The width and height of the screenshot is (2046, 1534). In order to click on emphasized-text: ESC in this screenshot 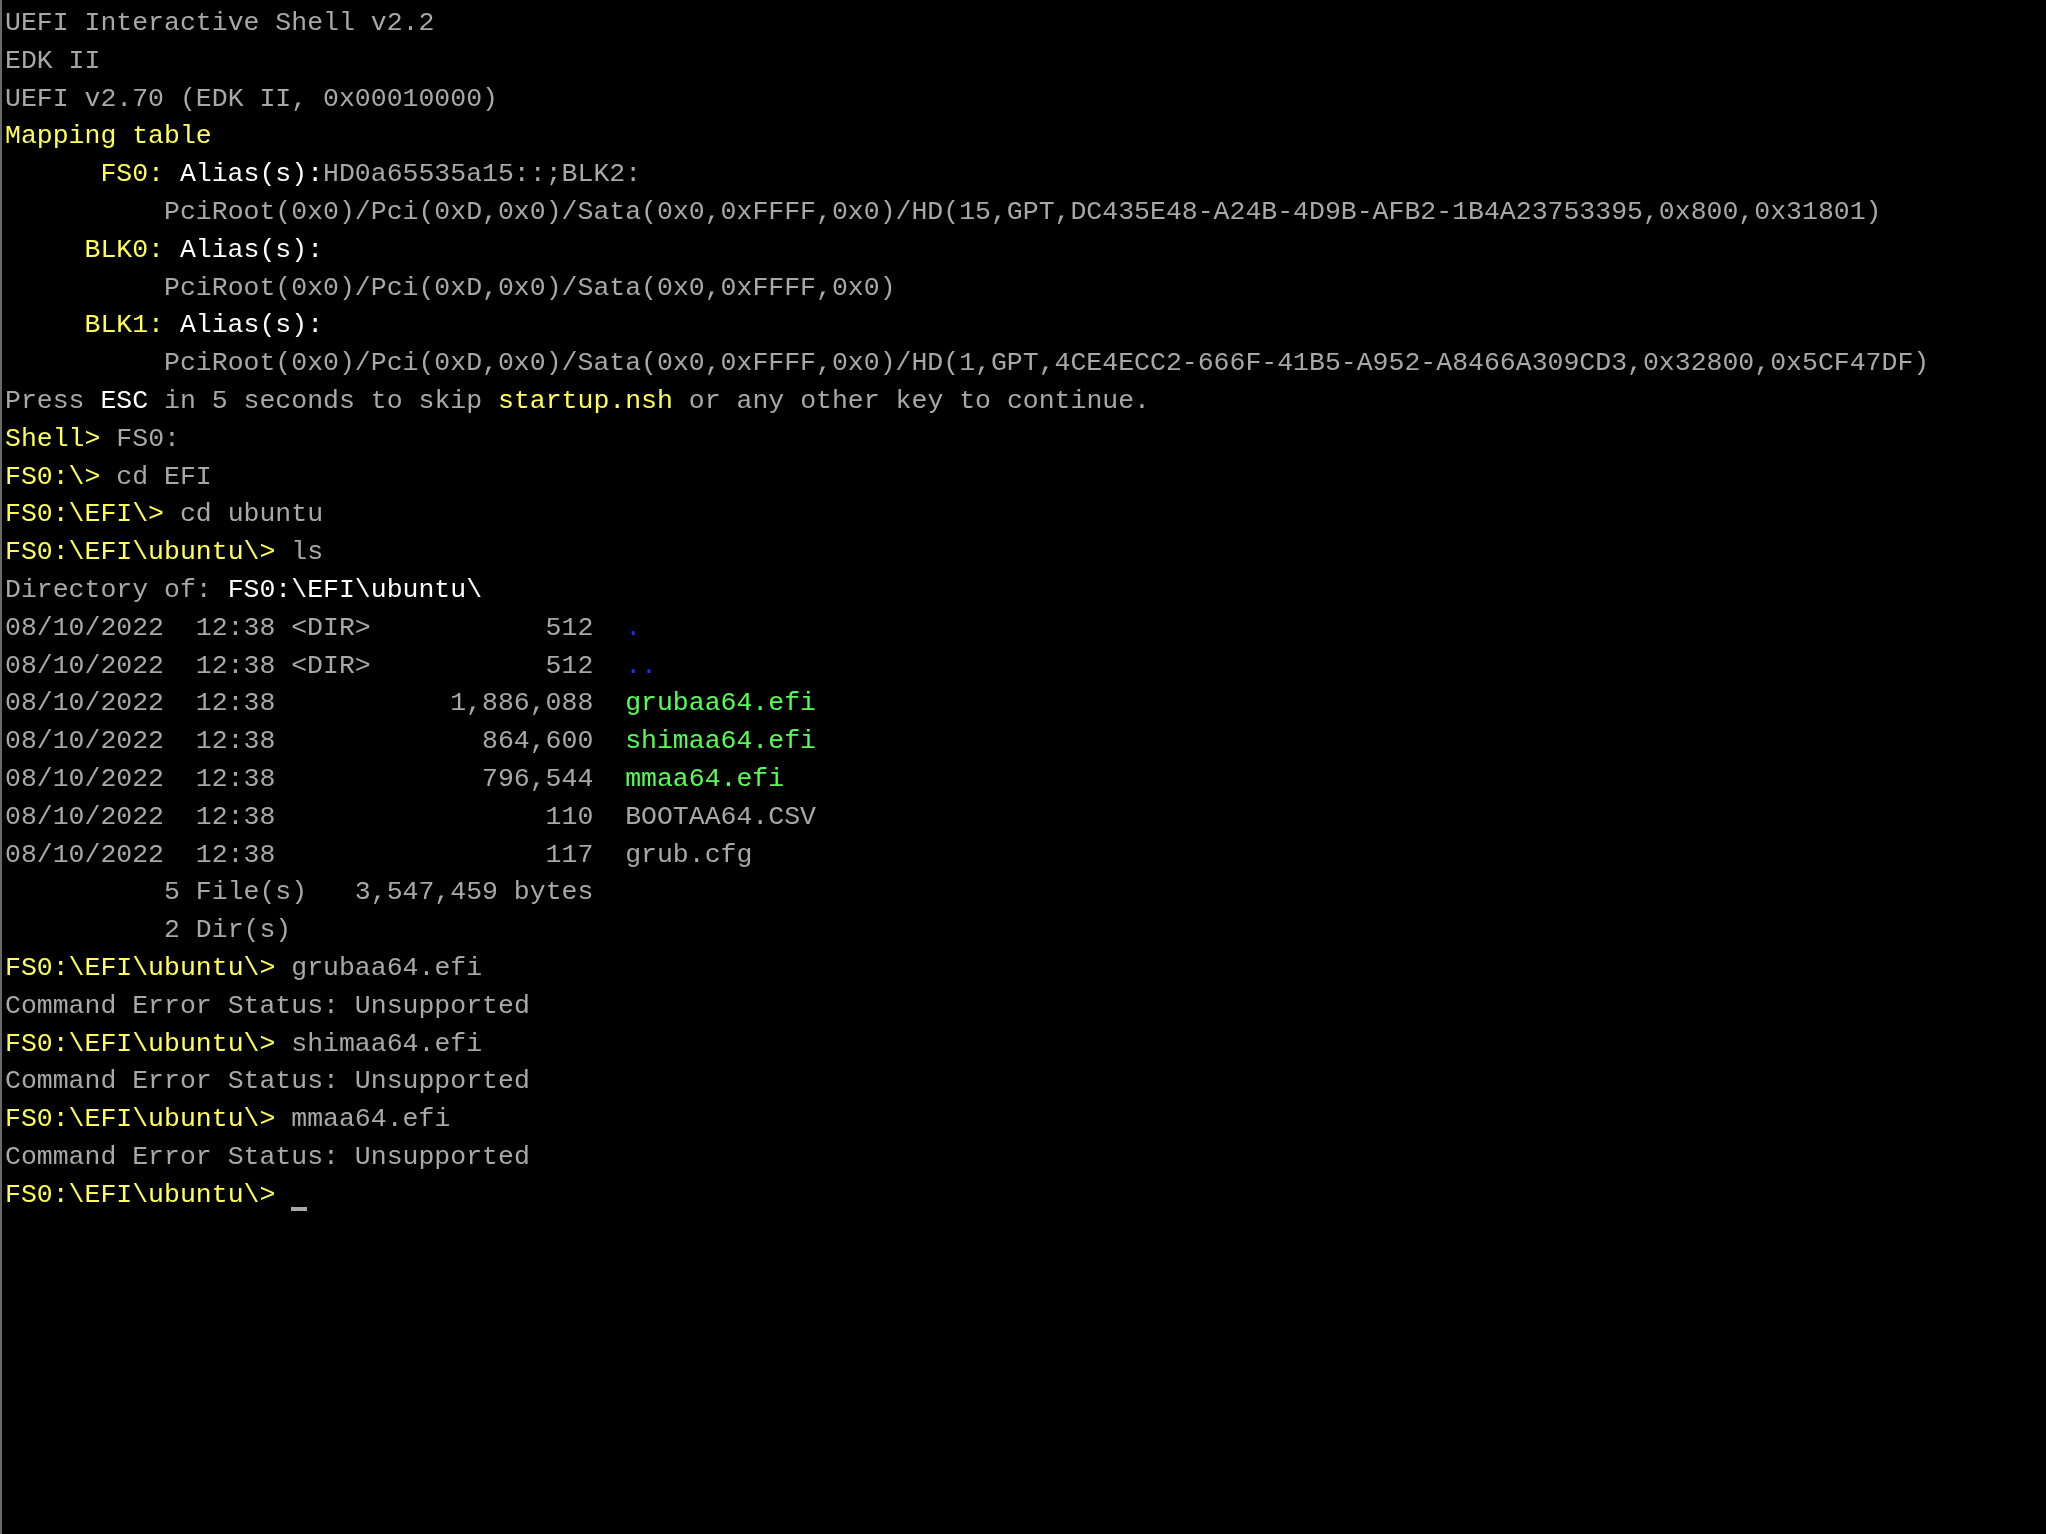, I will do `click(124, 401)`.